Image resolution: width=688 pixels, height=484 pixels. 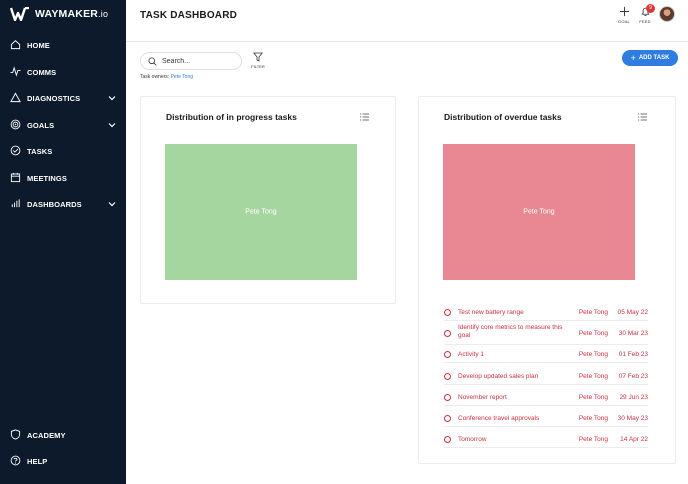 I want to click on brand-name: WAYMAKER.io, so click(x=72, y=14).